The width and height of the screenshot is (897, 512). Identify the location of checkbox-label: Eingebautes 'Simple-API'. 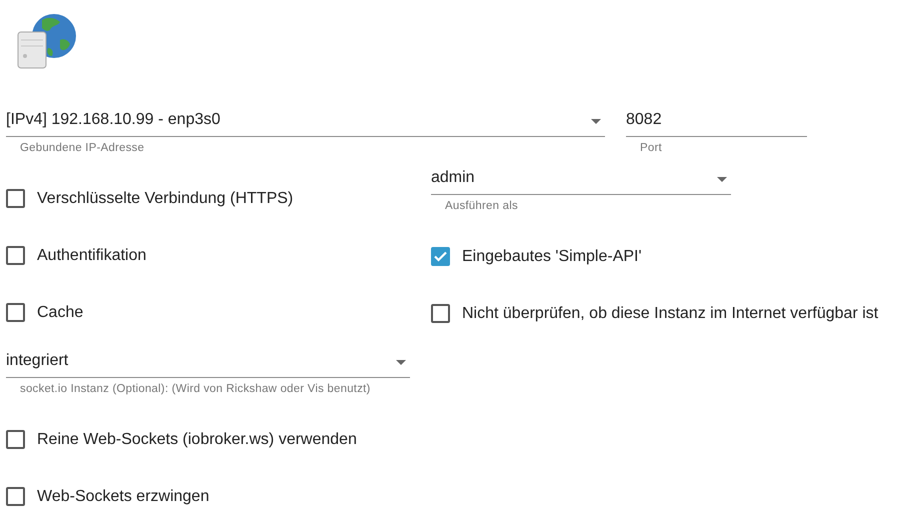
(552, 257).